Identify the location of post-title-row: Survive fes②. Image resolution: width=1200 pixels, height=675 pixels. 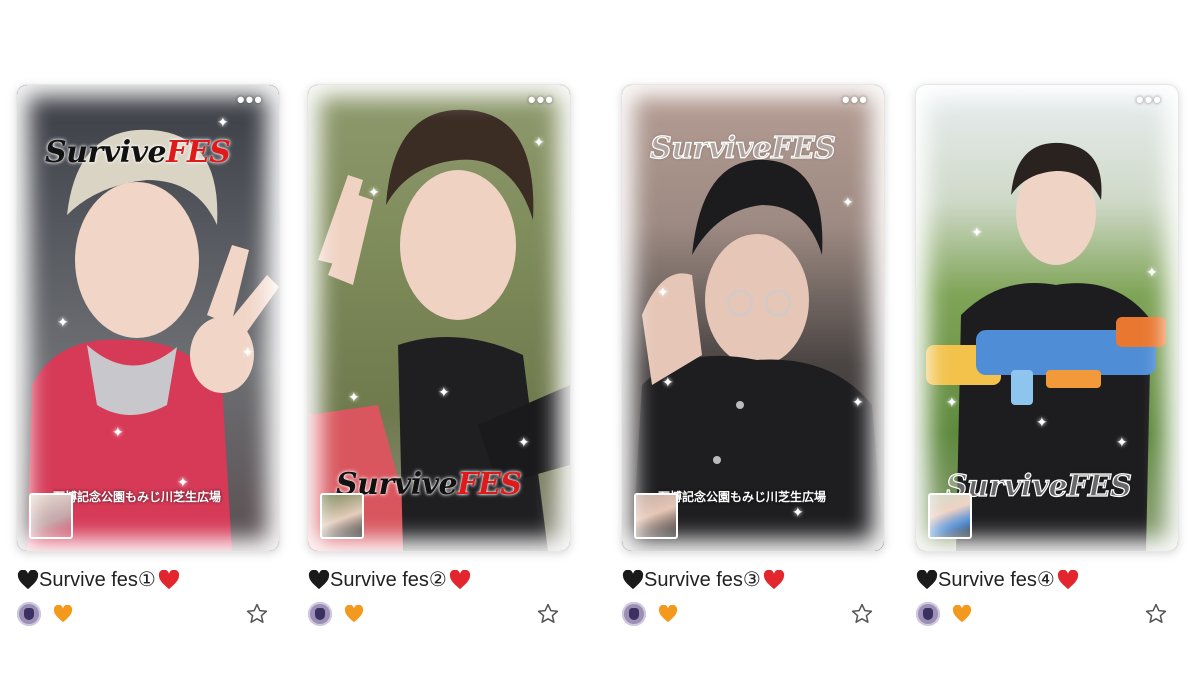
(389, 579).